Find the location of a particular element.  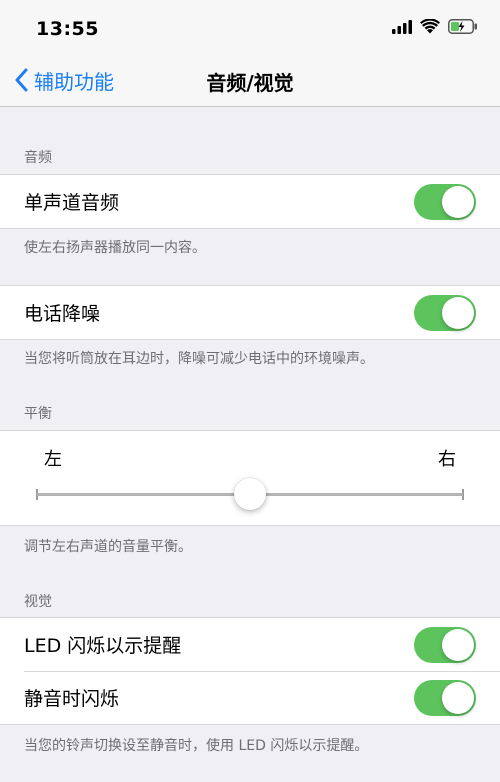

section-header-audio: 音频 is located at coordinates (38, 158).